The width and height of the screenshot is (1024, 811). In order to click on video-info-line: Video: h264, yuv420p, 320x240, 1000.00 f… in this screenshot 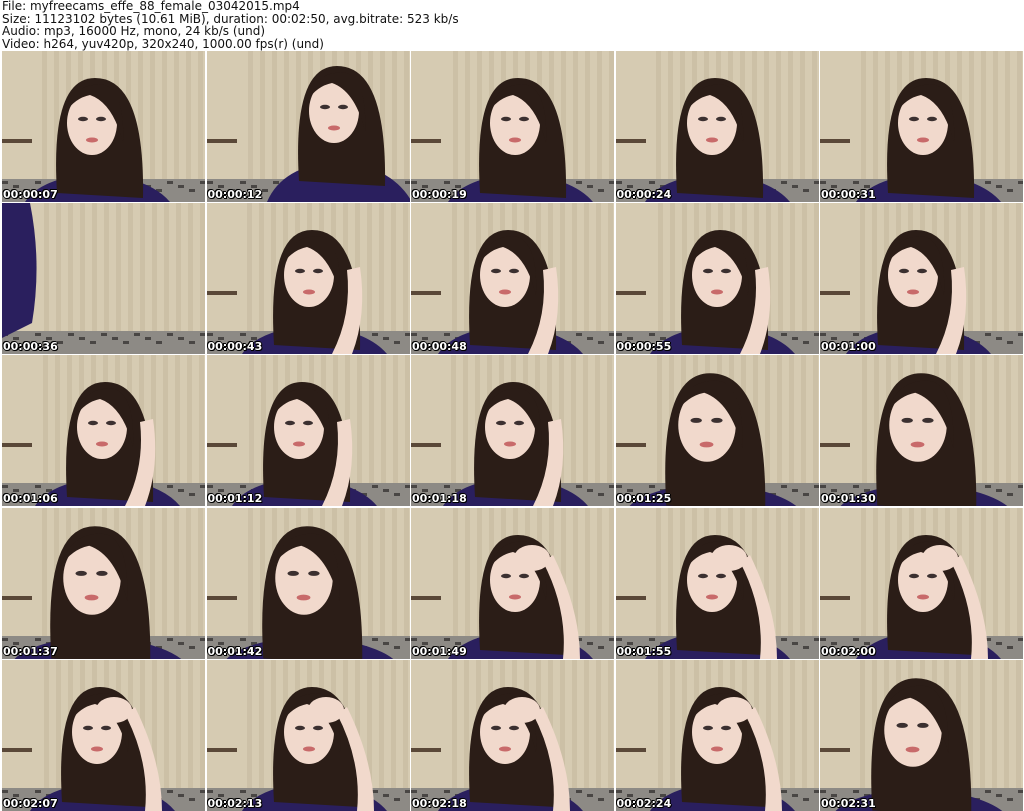, I will do `click(163, 43)`.